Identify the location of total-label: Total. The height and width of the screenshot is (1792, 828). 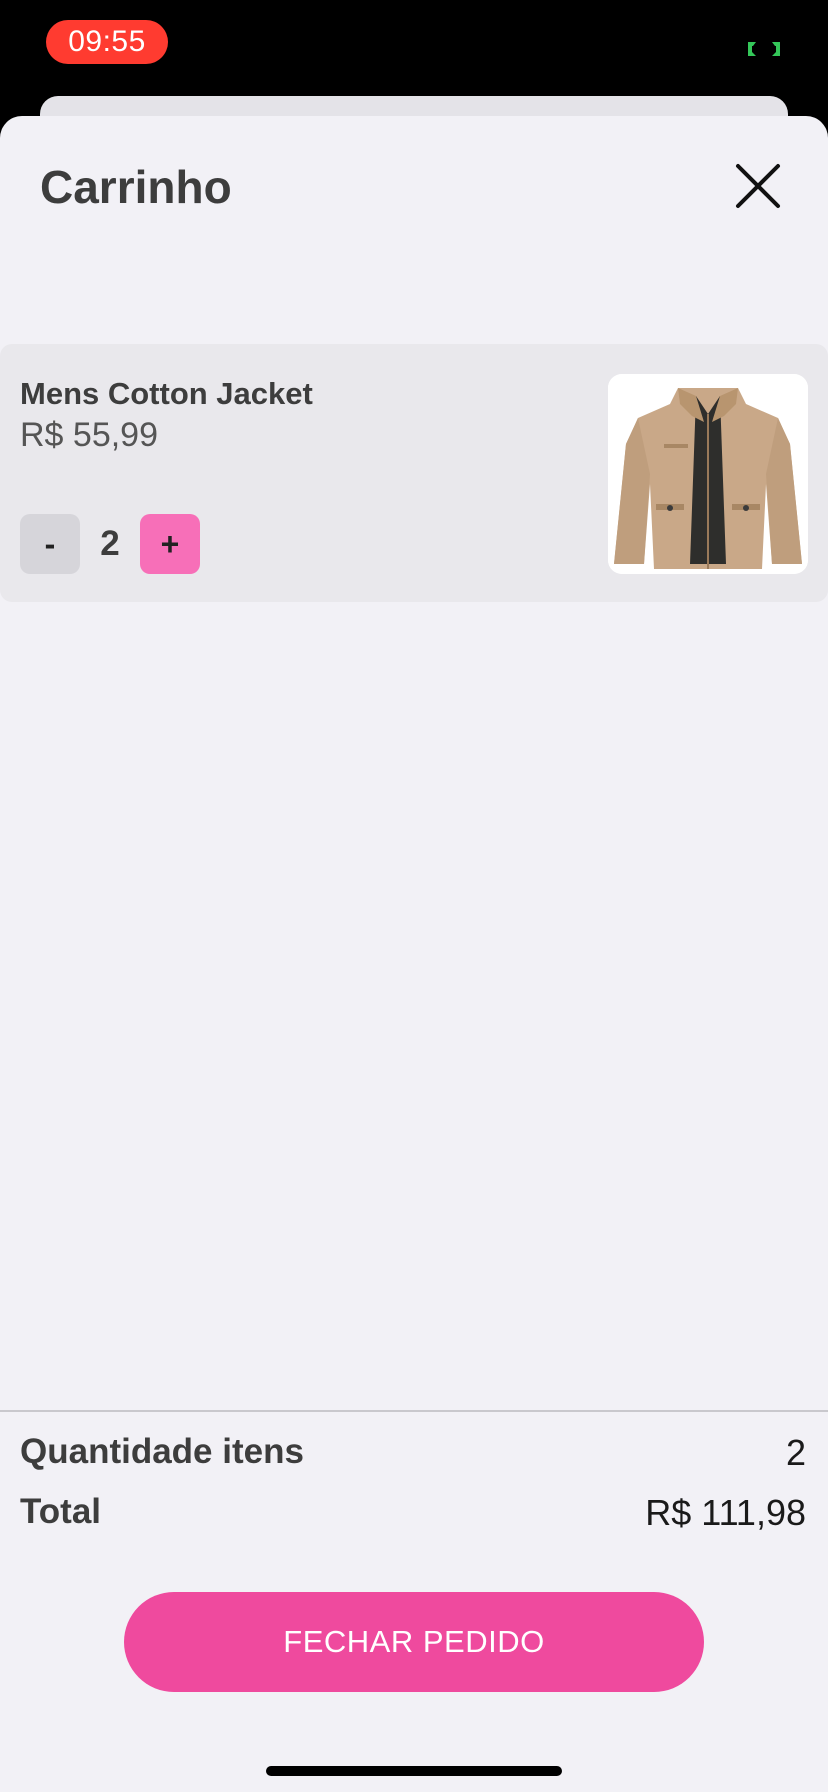
(61, 1511).